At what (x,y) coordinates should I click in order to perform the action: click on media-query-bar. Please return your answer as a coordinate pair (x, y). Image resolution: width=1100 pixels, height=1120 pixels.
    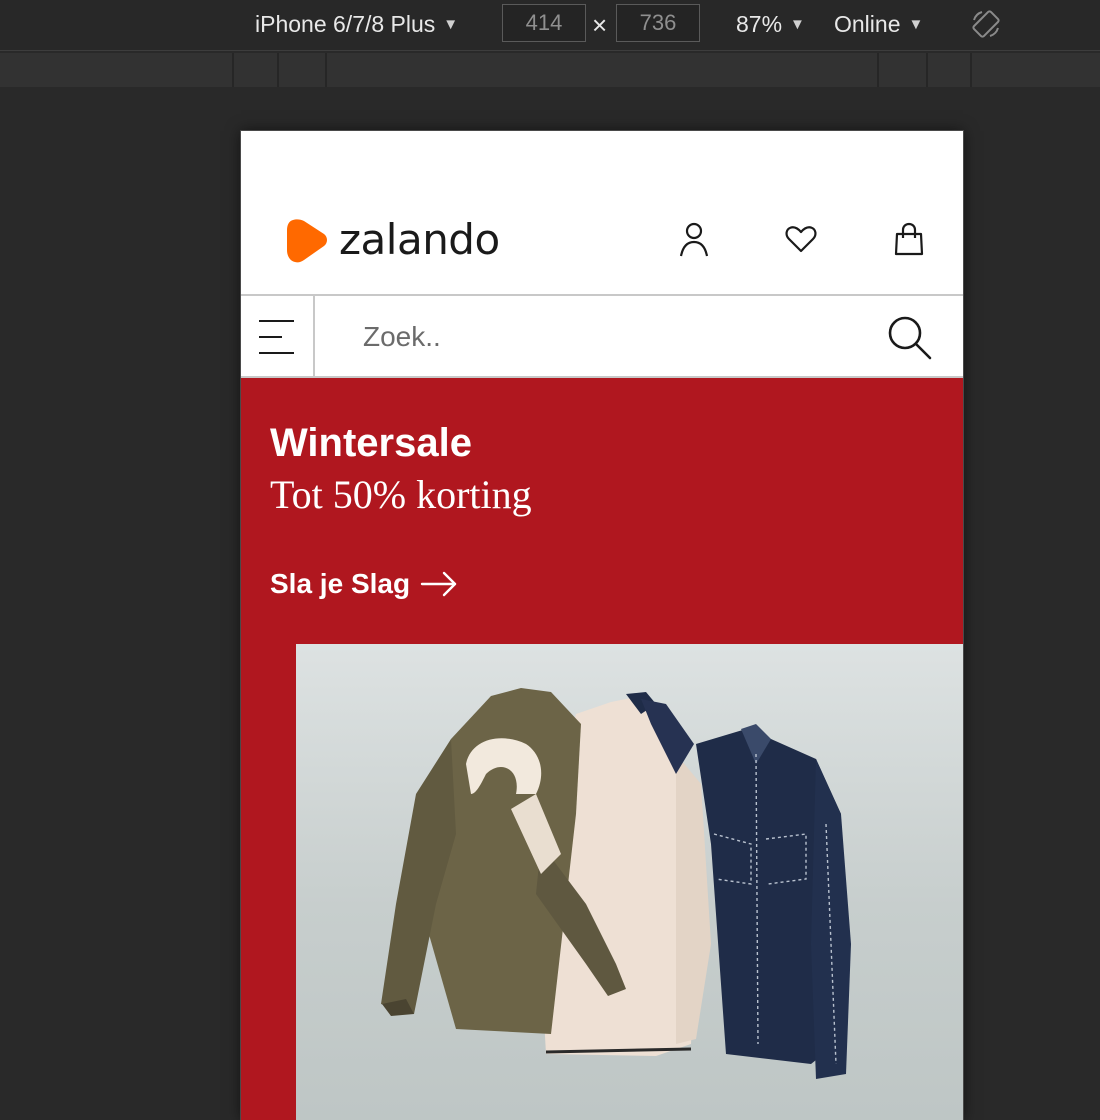
    Looking at the image, I should click on (550, 70).